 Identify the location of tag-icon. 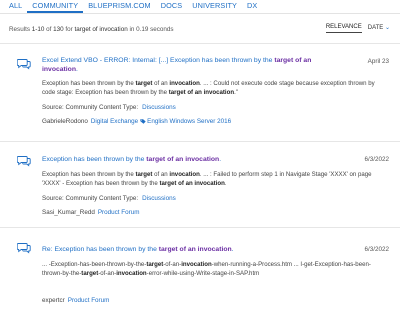
(143, 121).